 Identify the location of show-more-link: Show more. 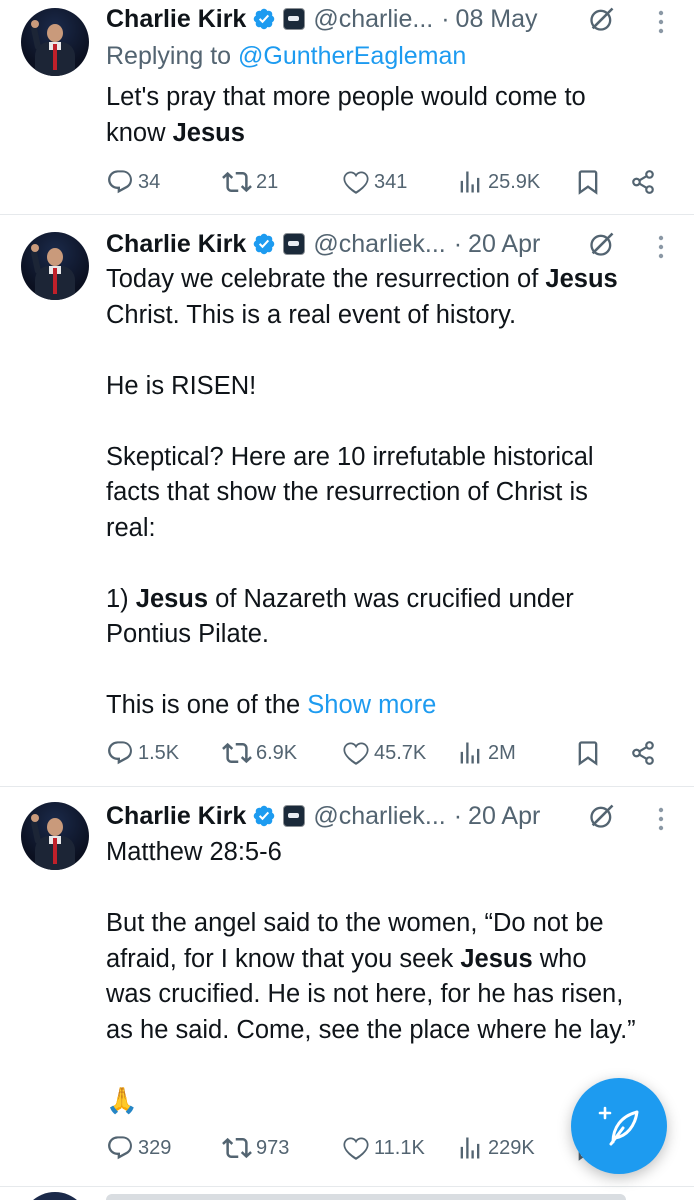
(371, 705).